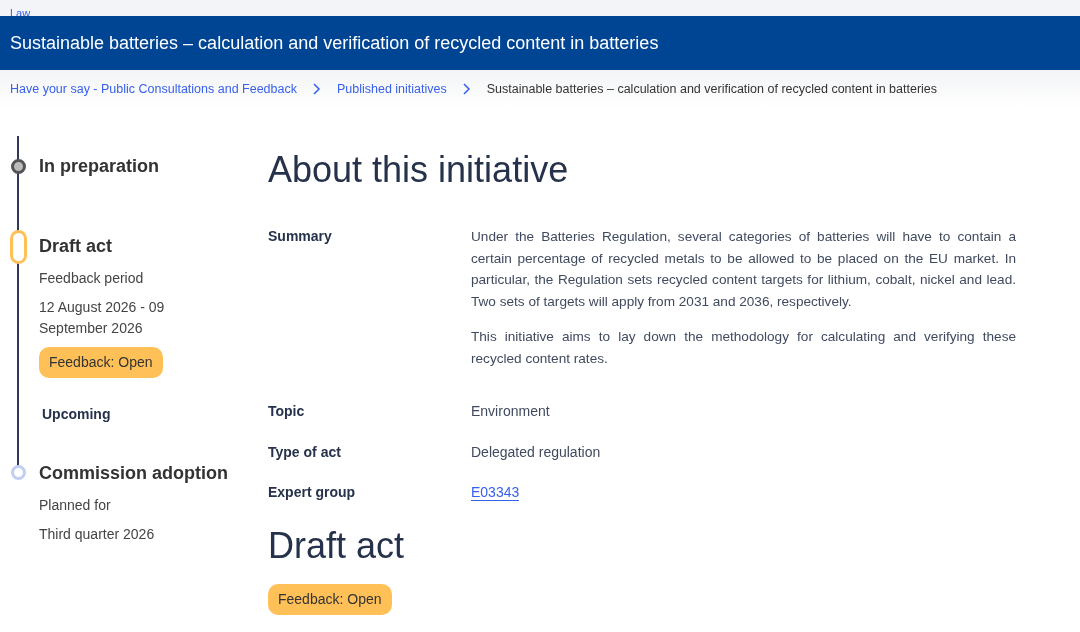  What do you see at coordinates (391, 89) in the screenshot?
I see `breadcrumb-link: Published initiatives` at bounding box center [391, 89].